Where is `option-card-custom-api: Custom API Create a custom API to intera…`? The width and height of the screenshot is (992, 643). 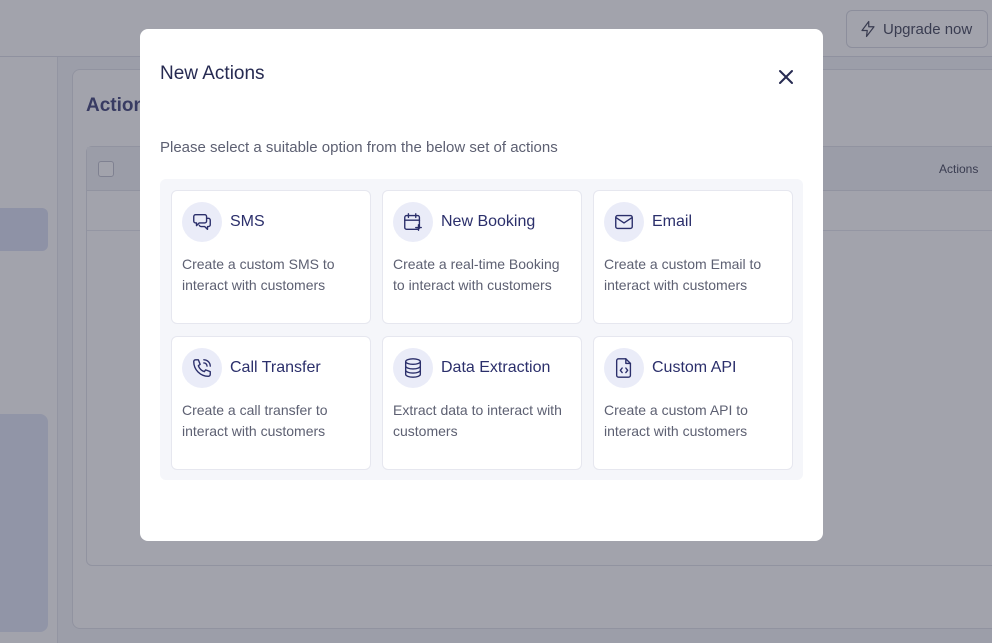
option-card-custom-api: Custom API Create a custom API to intera… is located at coordinates (693, 403).